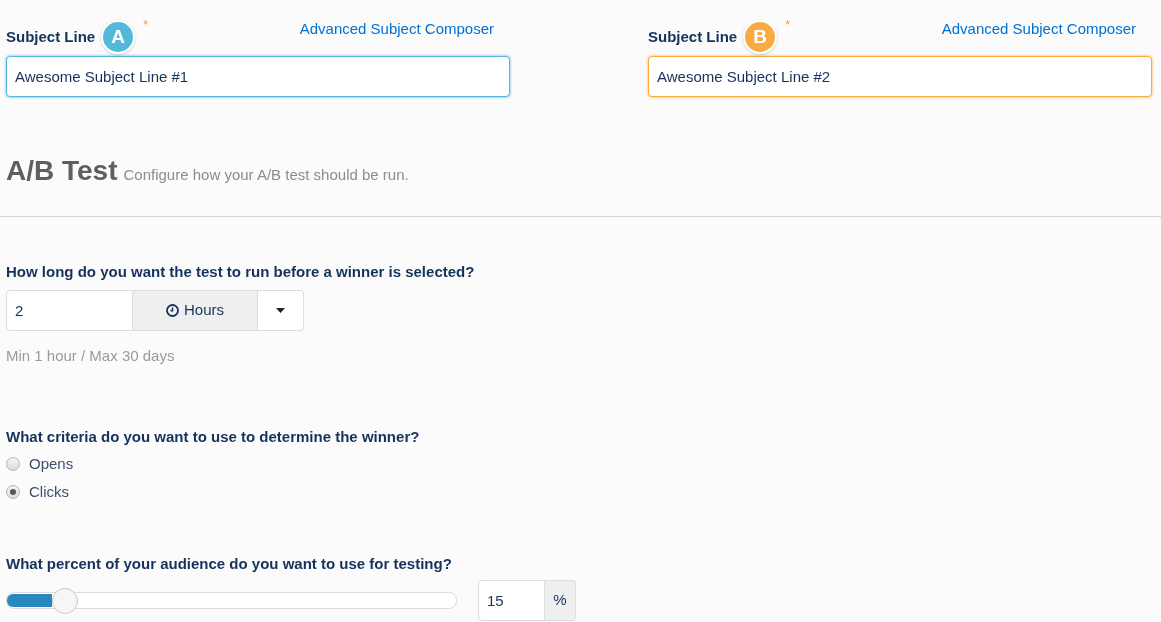 The image size is (1161, 622). Describe the element at coordinates (266, 175) in the screenshot. I see `section-subtitle: Configure how your A/B test should be run.` at that location.